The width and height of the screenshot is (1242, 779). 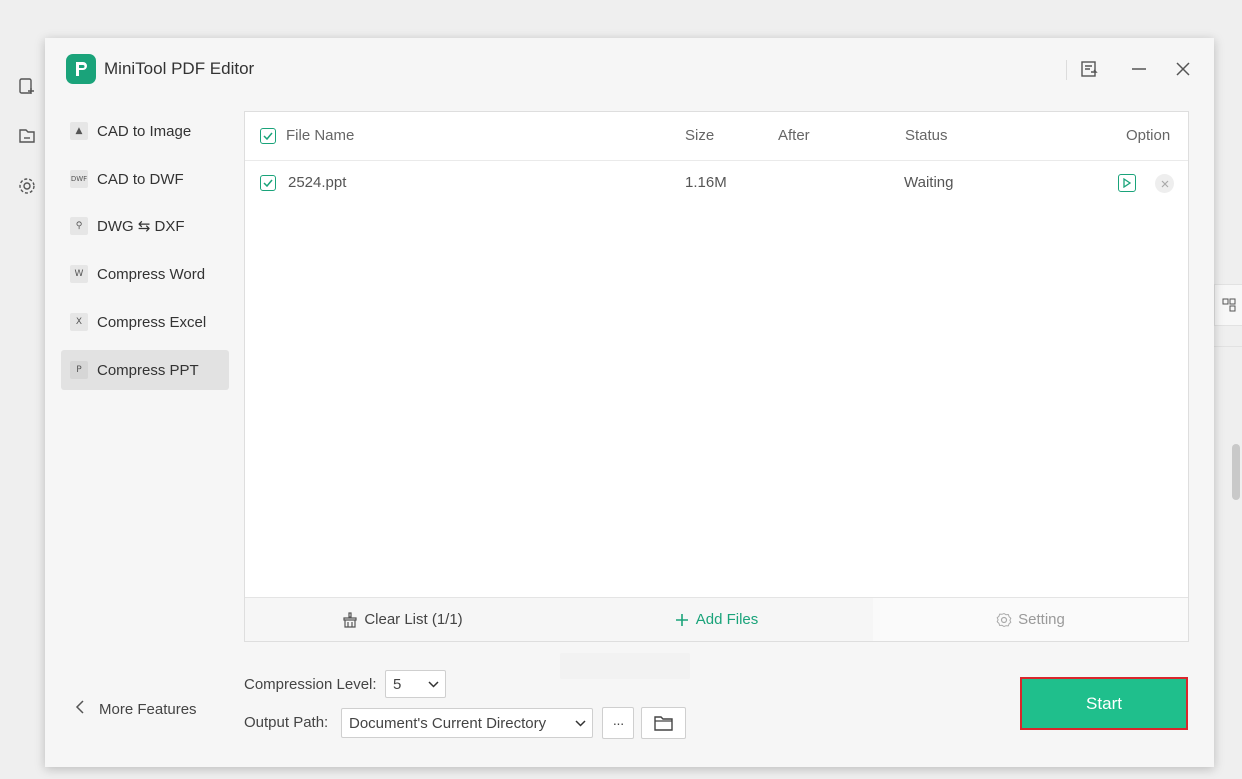 I want to click on compression-level-select: 5, so click(x=415, y=684).